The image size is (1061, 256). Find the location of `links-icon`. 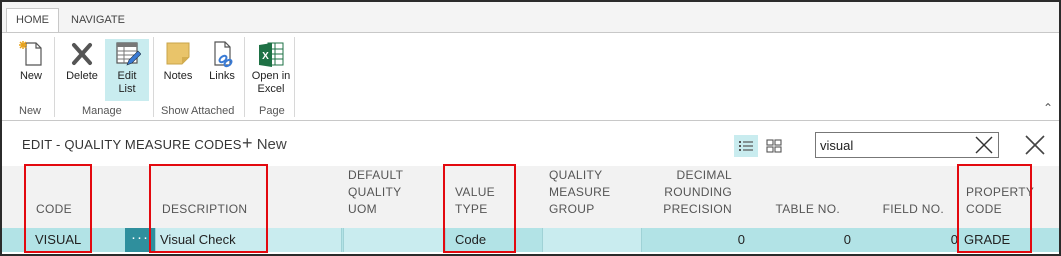

links-icon is located at coordinates (223, 54).